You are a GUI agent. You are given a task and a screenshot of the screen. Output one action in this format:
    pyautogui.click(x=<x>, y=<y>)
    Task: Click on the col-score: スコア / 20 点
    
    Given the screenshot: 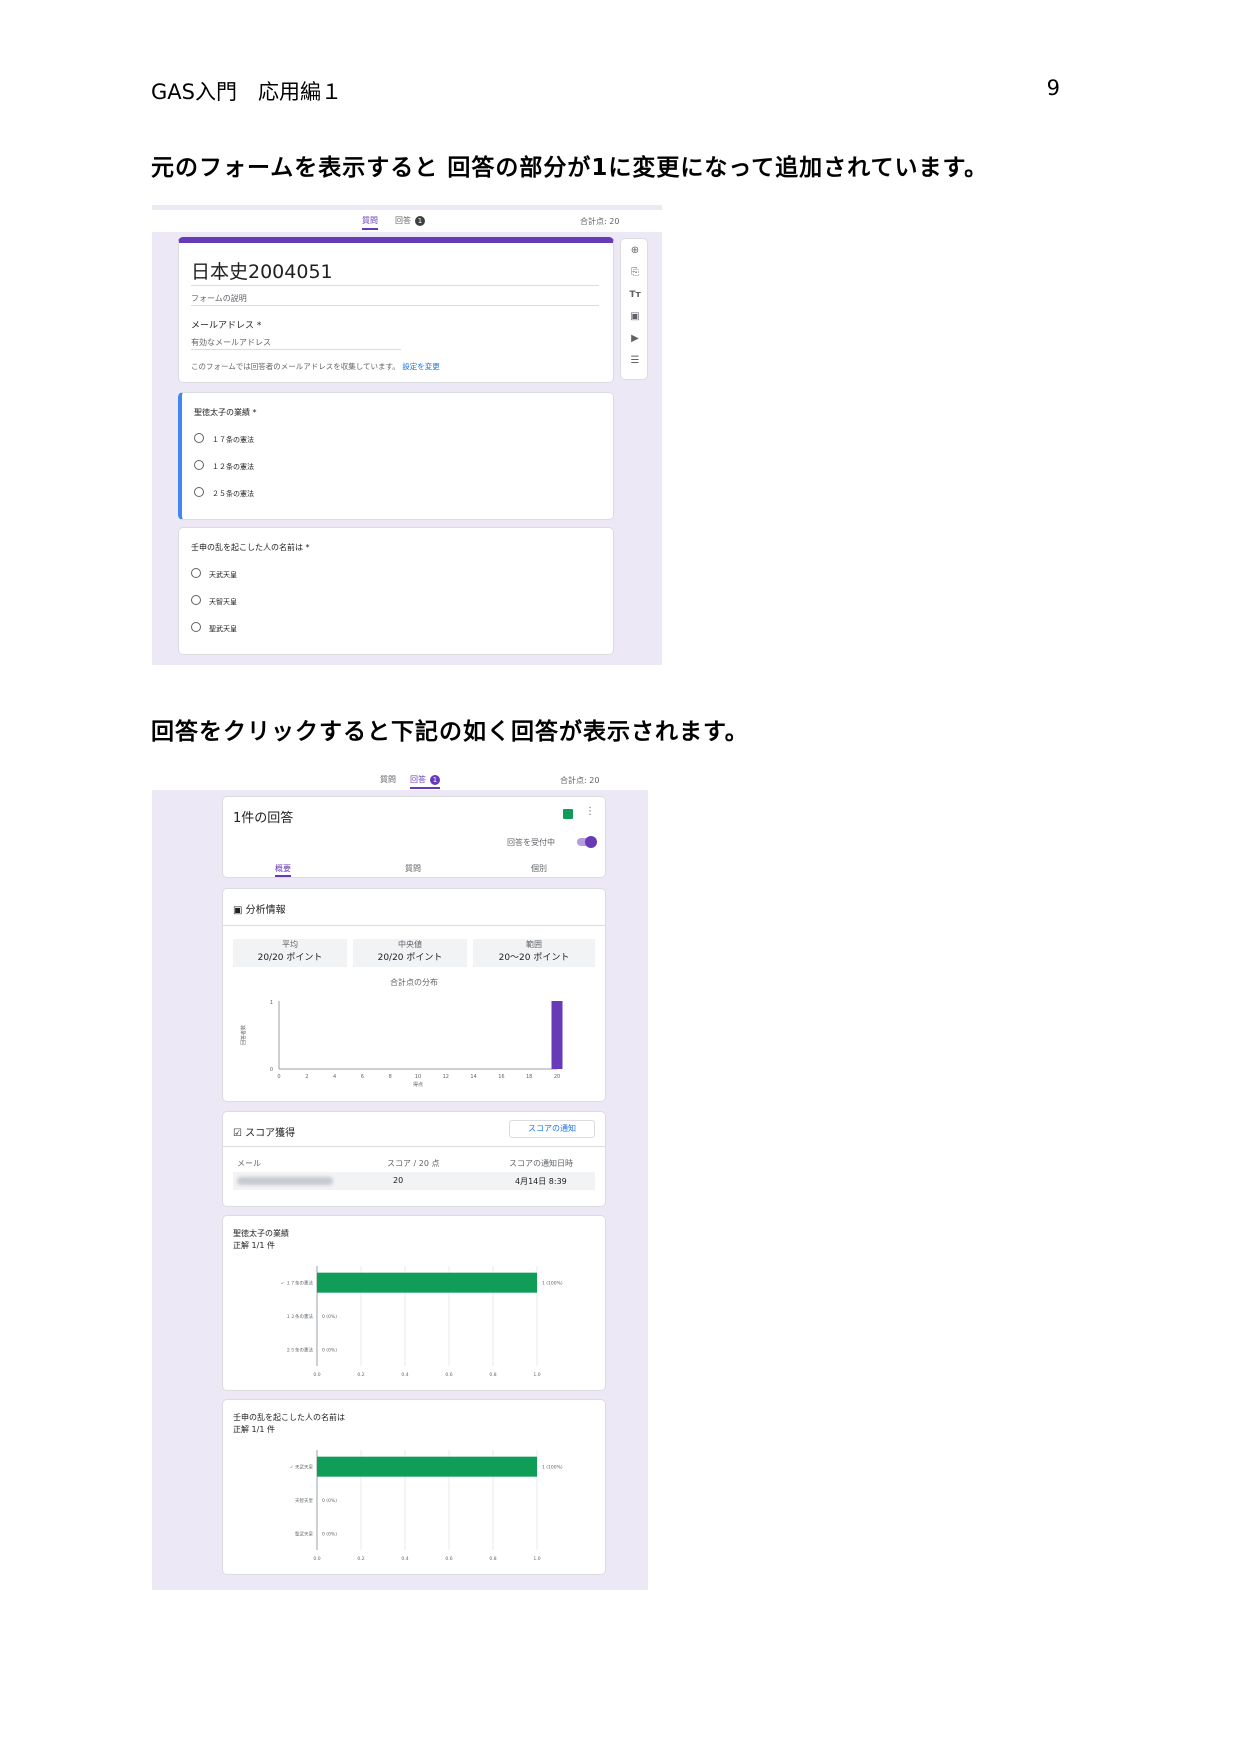 What is the action you would take?
    pyautogui.click(x=413, y=1163)
    